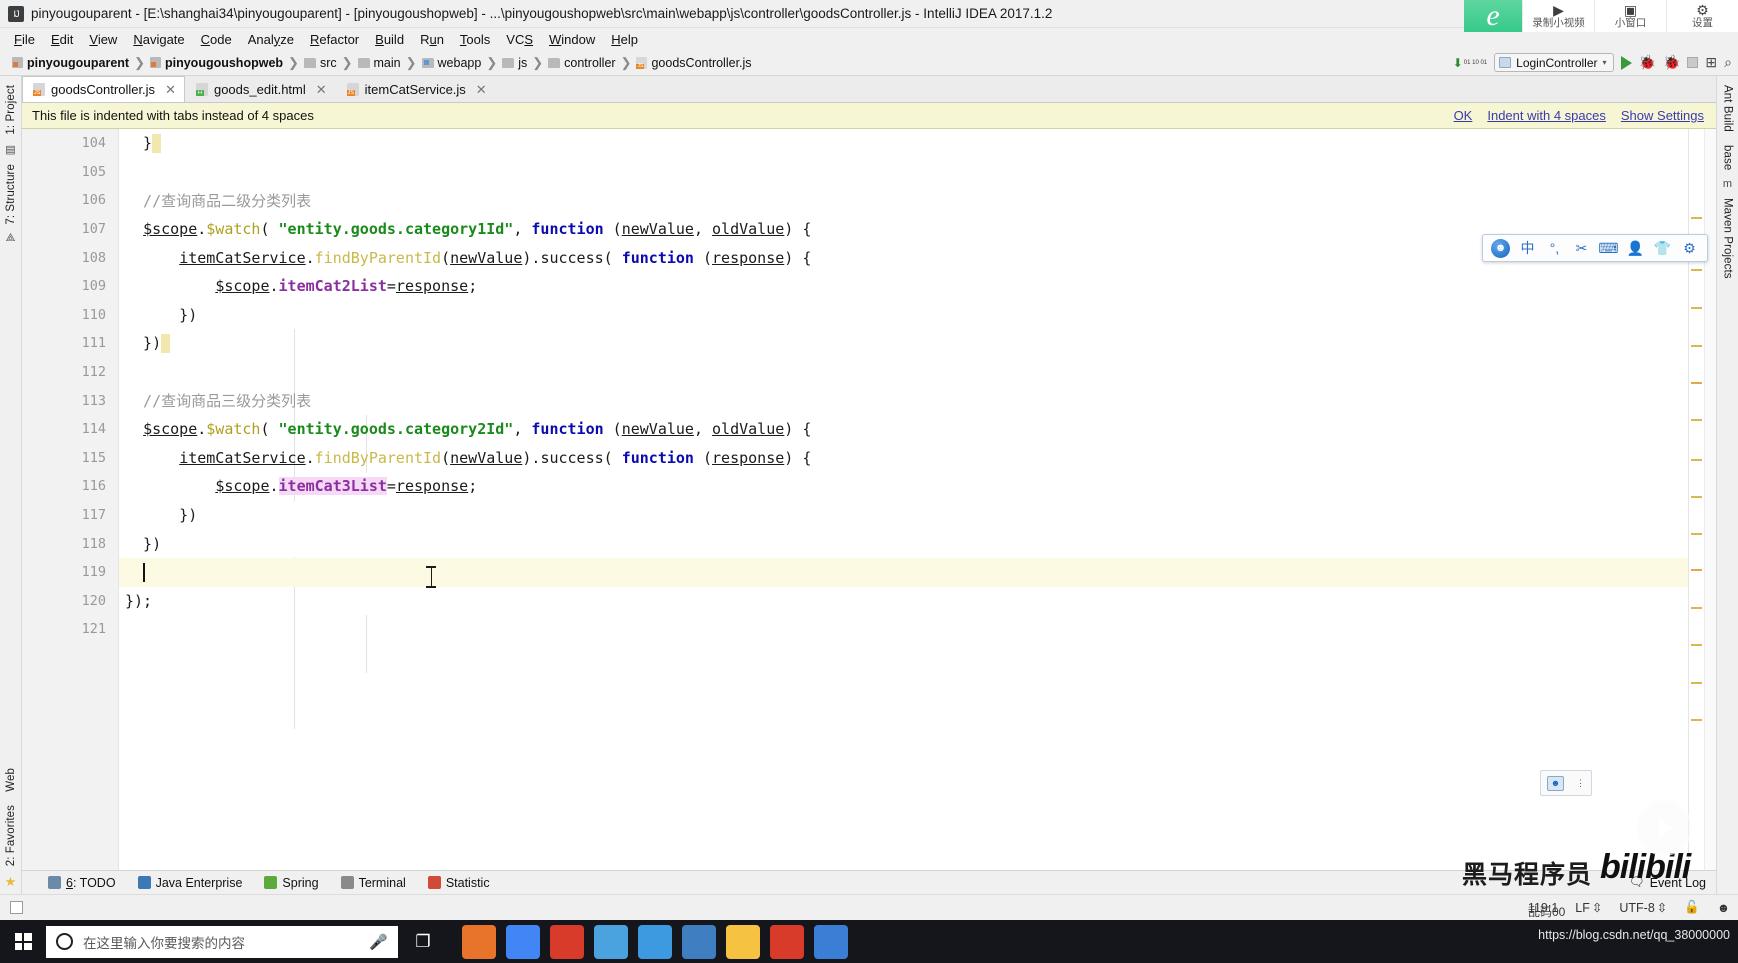 This screenshot has height=963, width=1738. What do you see at coordinates (451, 63) in the screenshot?
I see `breadcrumb-item-webapp: webapp` at bounding box center [451, 63].